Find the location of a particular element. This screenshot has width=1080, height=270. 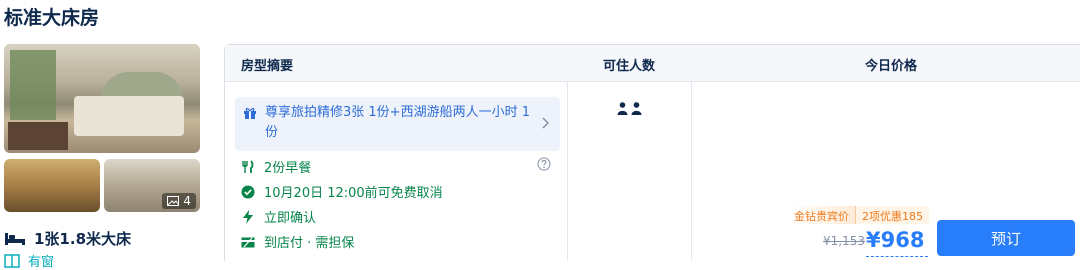

header-summary: 房型摘要 is located at coordinates (267, 66).